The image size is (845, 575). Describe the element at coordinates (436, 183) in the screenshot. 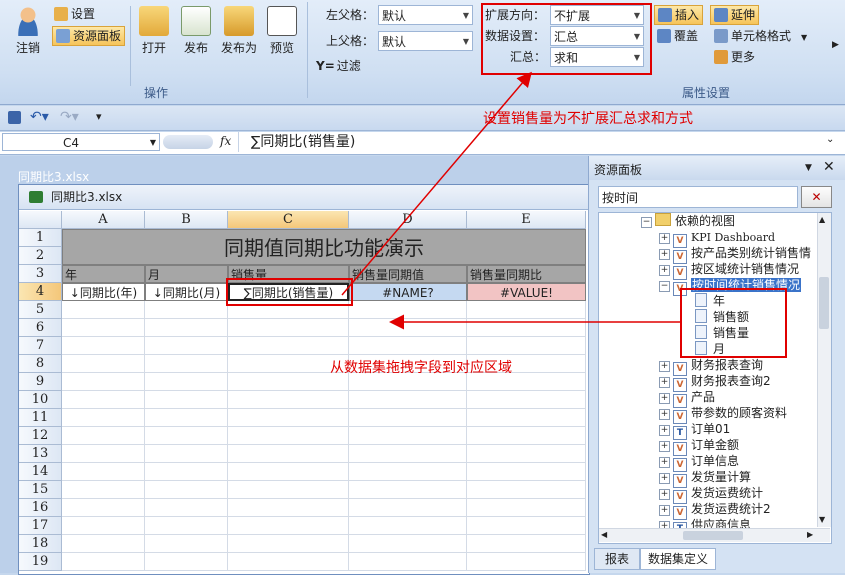

I see `arrow-to-props` at that location.